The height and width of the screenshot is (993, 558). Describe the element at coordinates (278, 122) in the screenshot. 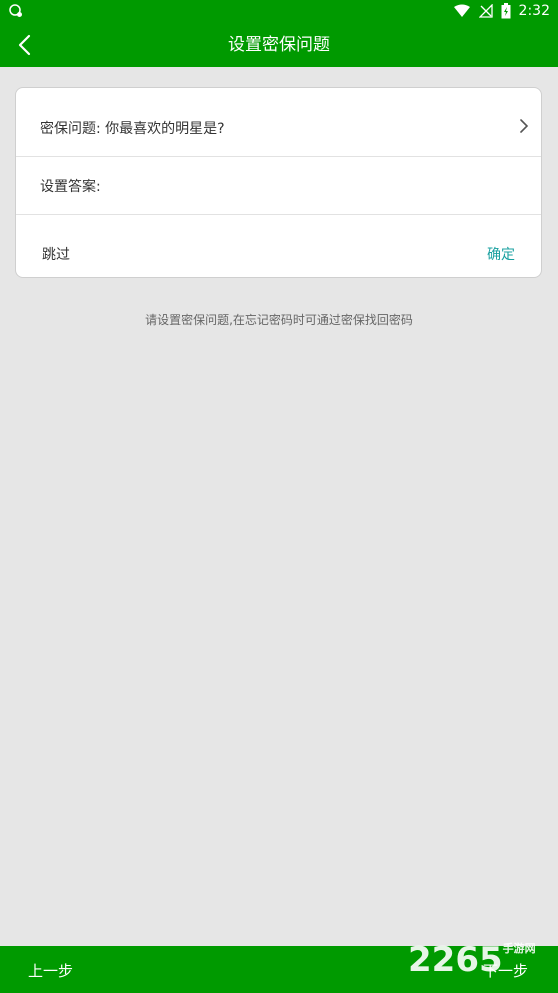

I see `question-selector: 密保问题: 你最喜欢的明星是?` at that location.